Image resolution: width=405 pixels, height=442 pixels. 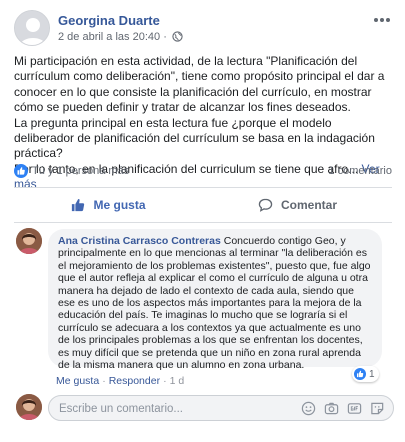 What do you see at coordinates (203, 172) in the screenshot?
I see `reactions-bar: Tú y 1 persona más 1 comentario` at bounding box center [203, 172].